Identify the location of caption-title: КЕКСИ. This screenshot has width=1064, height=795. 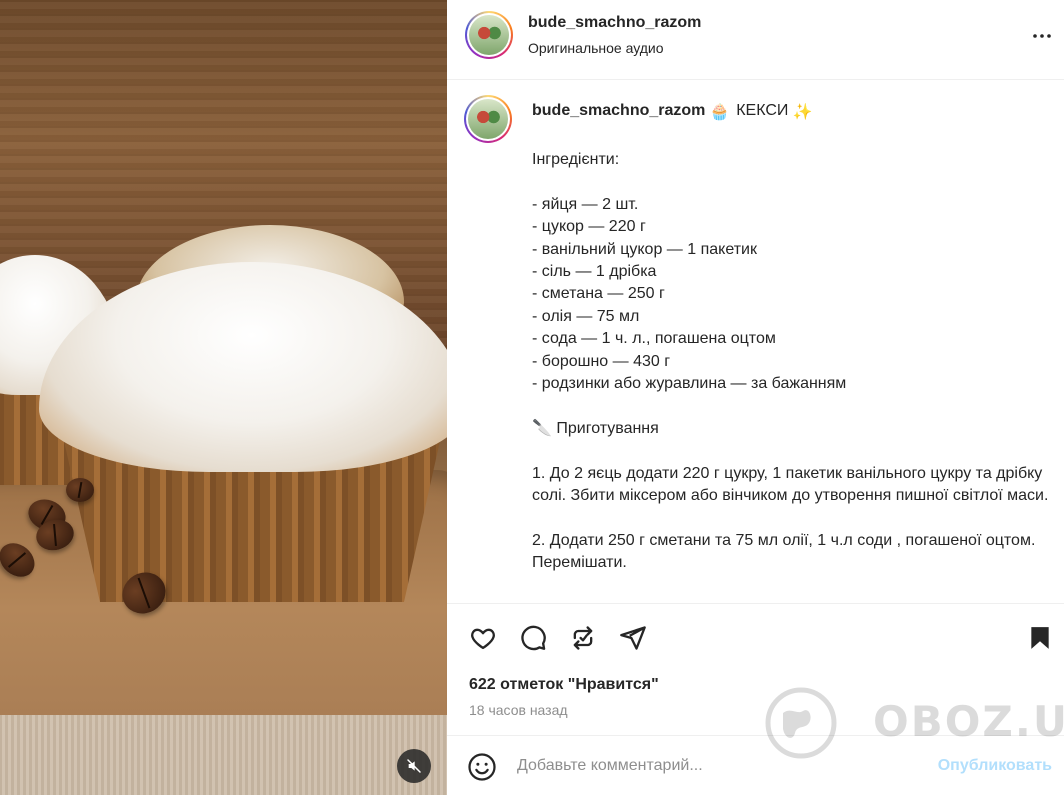
(762, 110).